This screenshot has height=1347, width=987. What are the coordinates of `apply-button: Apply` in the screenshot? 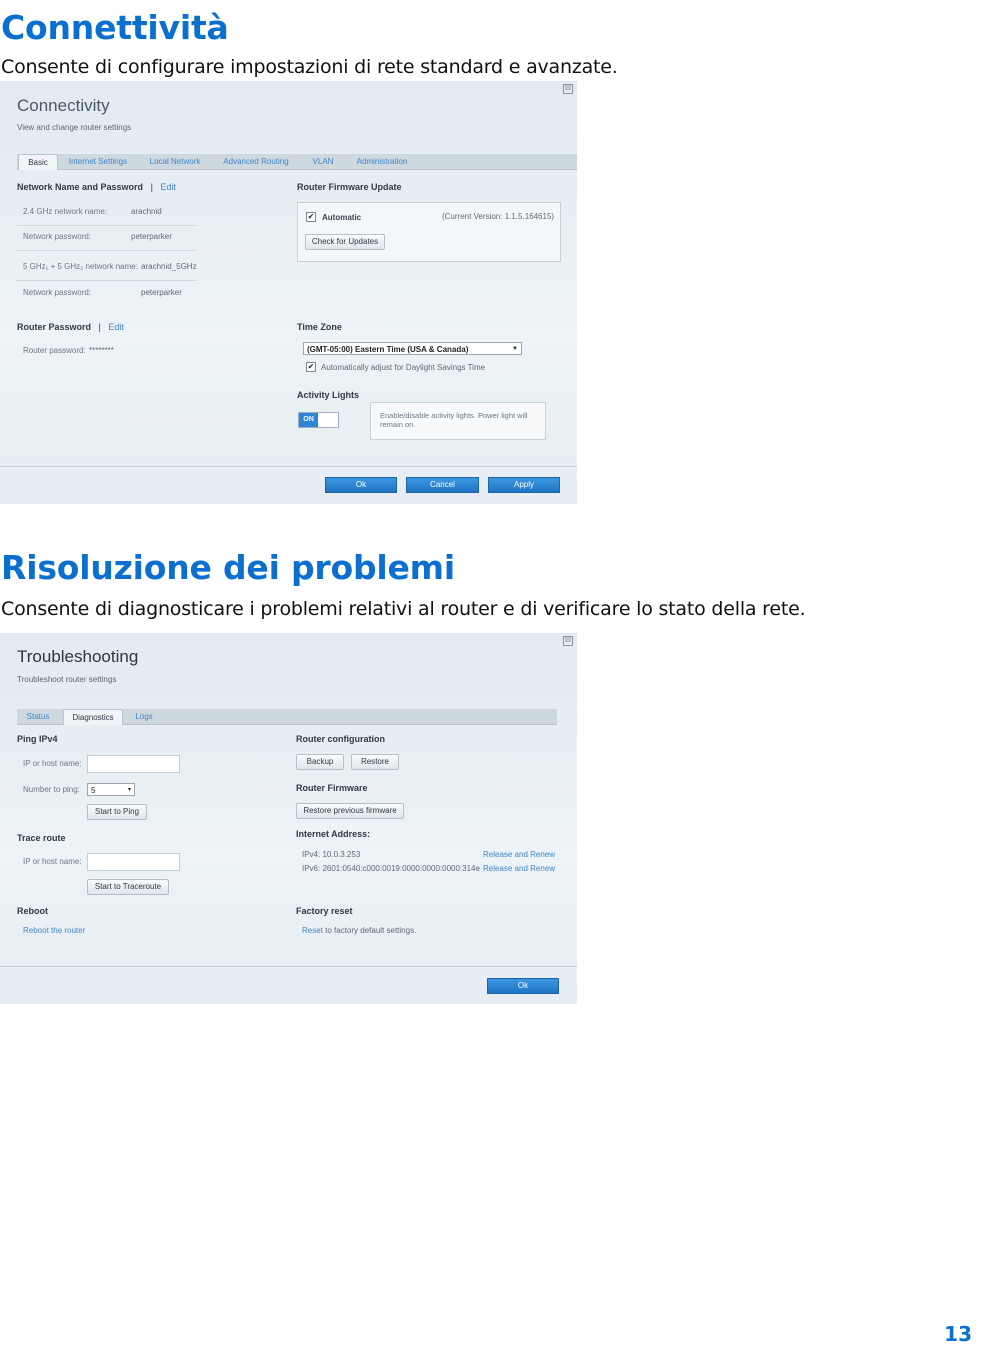 It's located at (524, 485).